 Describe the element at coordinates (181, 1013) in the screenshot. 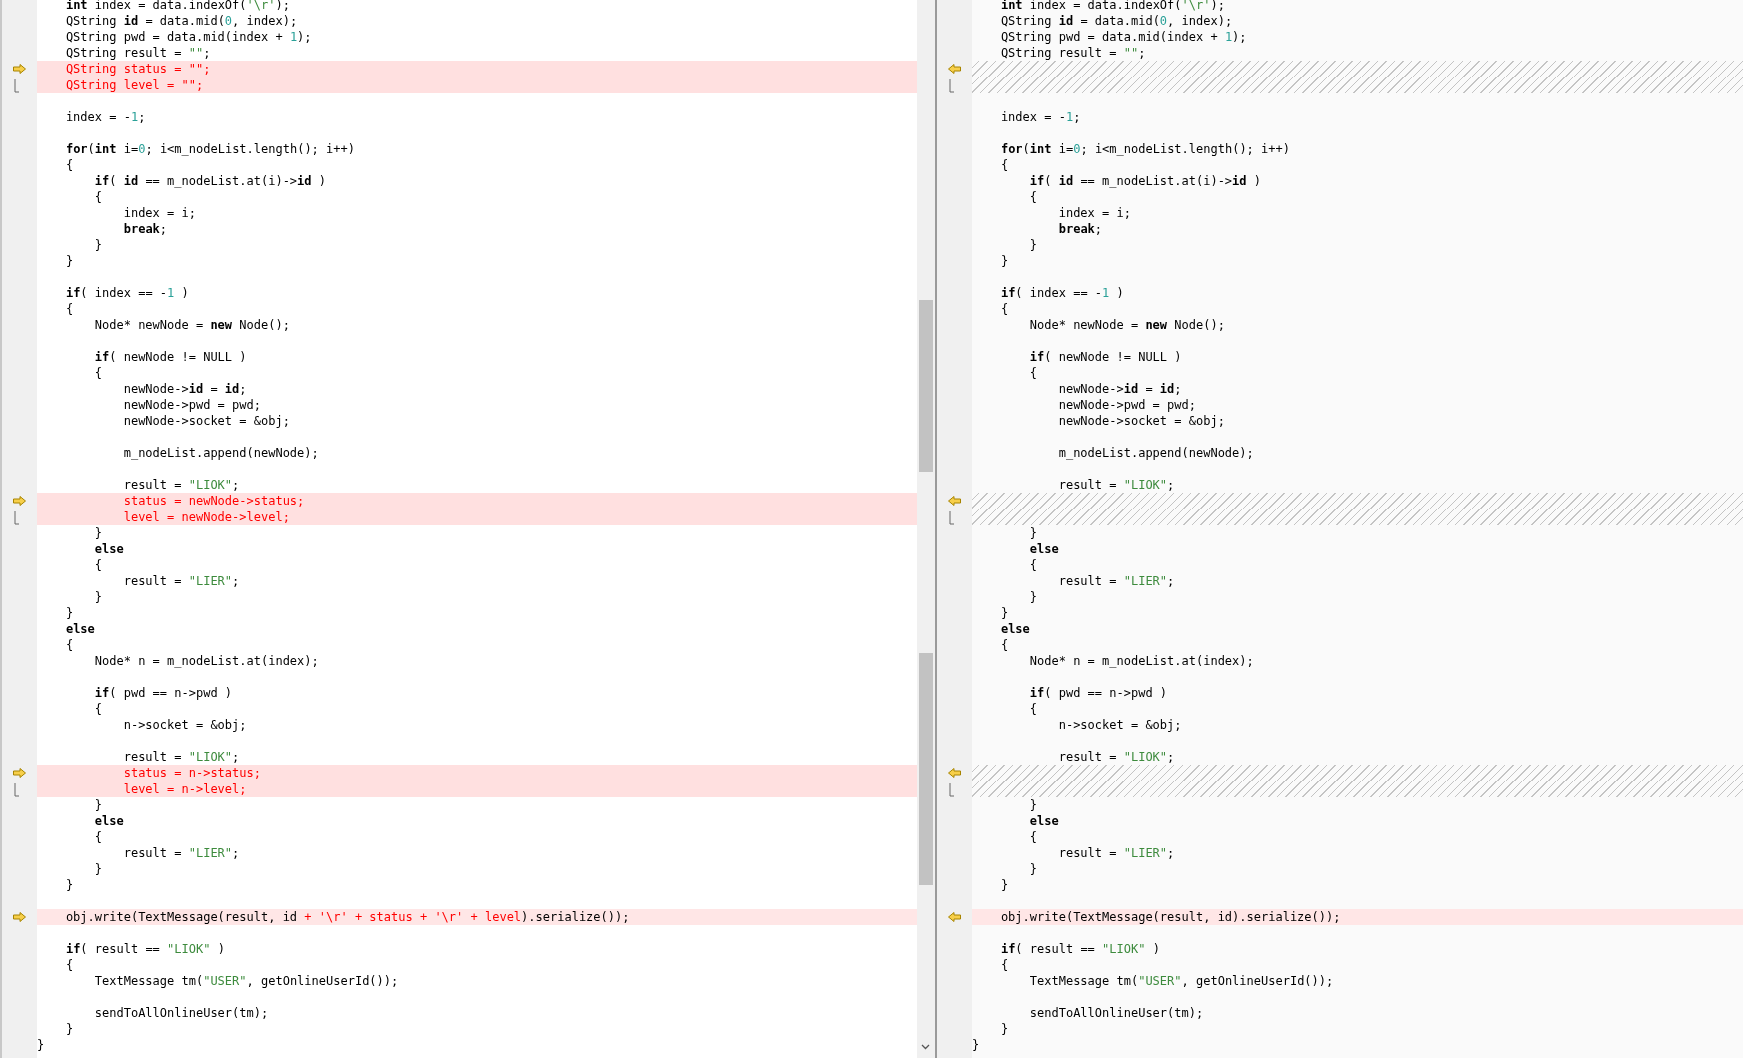

I see `code-line: sendToAllOnlineUser(tm);` at that location.